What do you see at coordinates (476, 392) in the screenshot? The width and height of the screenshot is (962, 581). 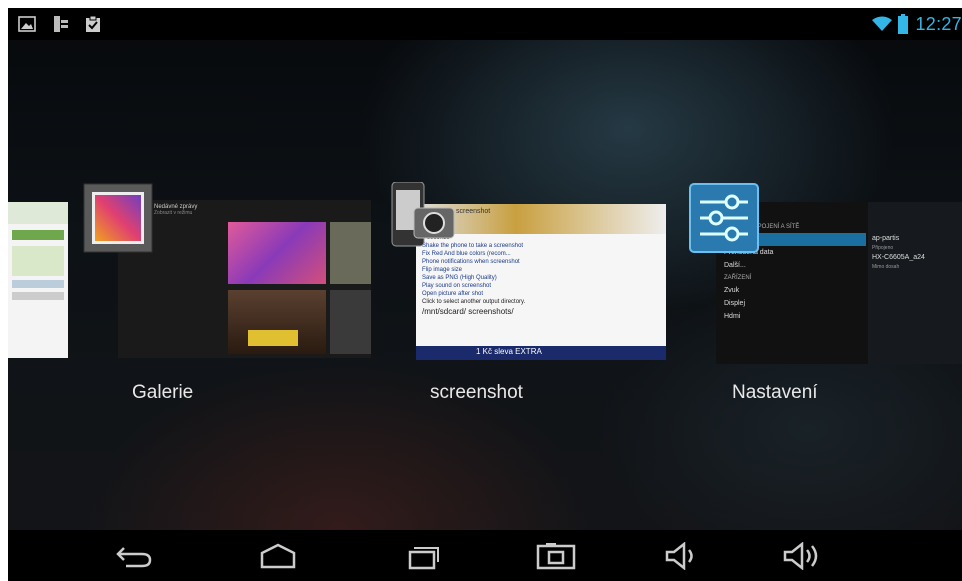 I see `app-label: screenshot` at bounding box center [476, 392].